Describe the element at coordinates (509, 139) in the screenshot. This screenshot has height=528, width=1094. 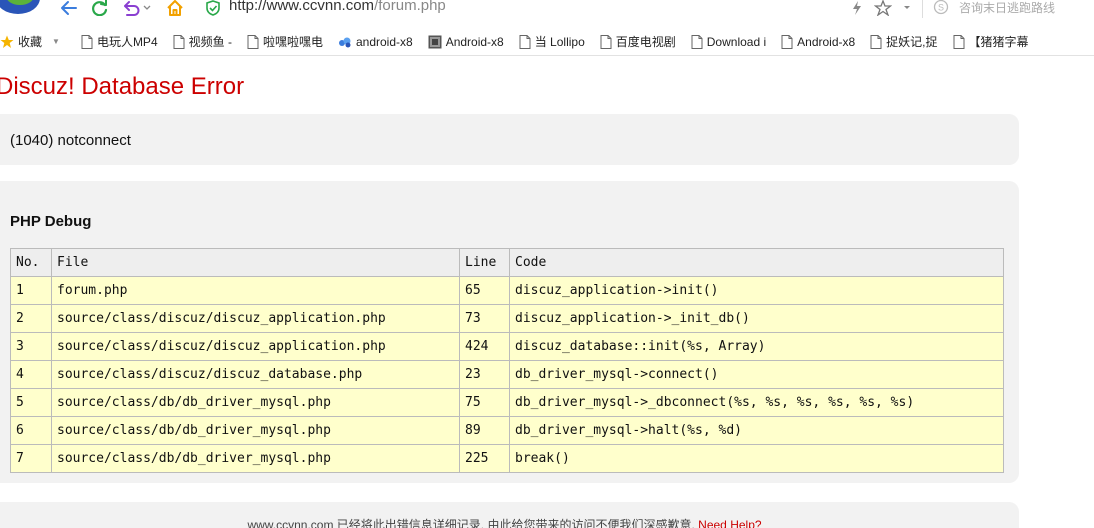
I see `error-message-panel: (1040) notconnect` at that location.